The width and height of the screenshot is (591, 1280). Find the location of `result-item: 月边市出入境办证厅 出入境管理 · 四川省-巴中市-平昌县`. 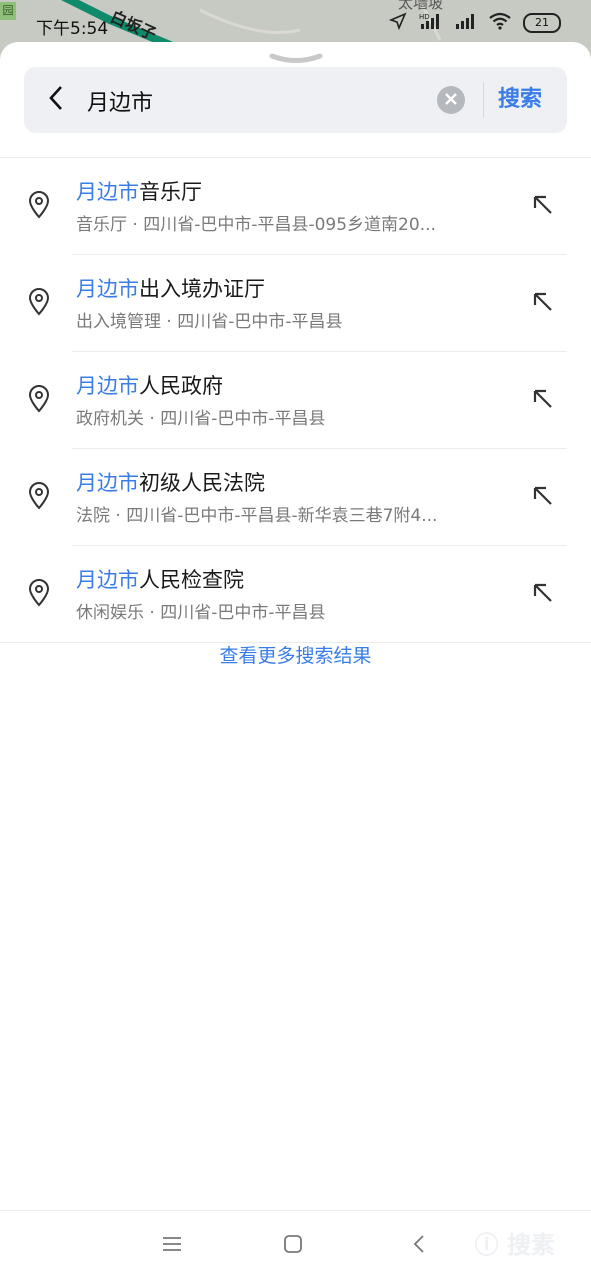

result-item: 月边市出入境办证厅 出入境管理 · 四川省-巴中市-平昌县 is located at coordinates (295, 303).